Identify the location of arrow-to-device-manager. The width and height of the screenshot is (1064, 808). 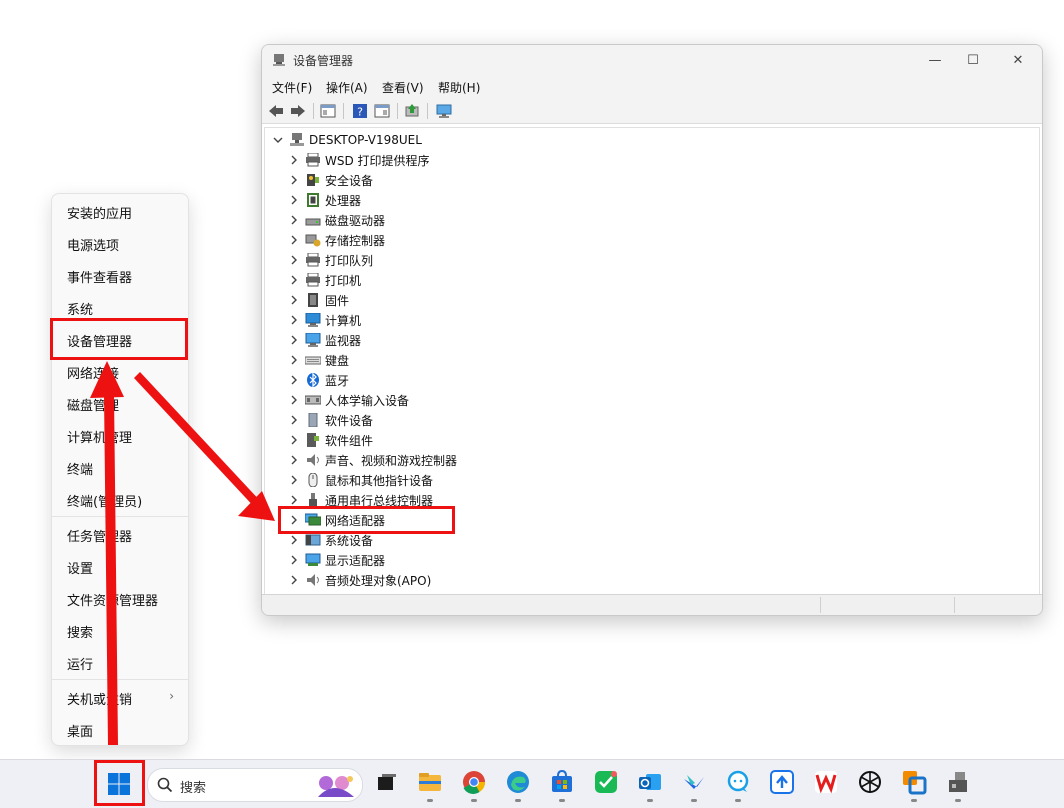
(107, 553).